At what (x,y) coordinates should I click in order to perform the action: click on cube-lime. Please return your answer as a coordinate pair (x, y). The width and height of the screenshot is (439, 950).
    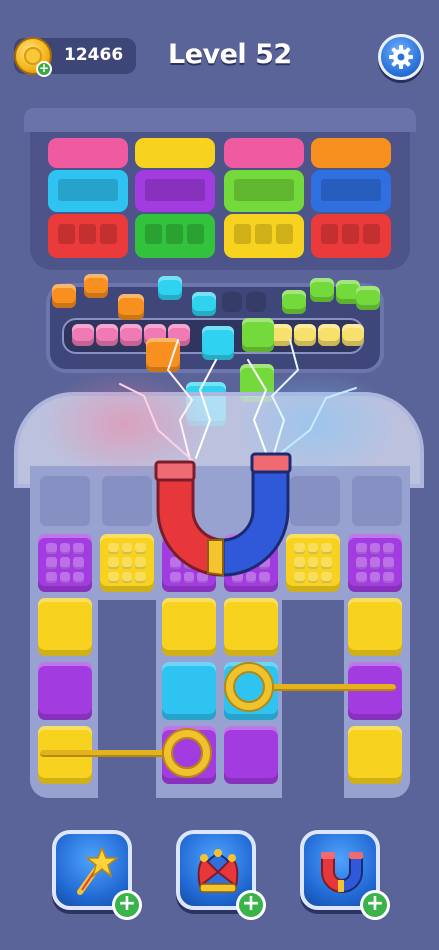
    Looking at the image, I should click on (322, 290).